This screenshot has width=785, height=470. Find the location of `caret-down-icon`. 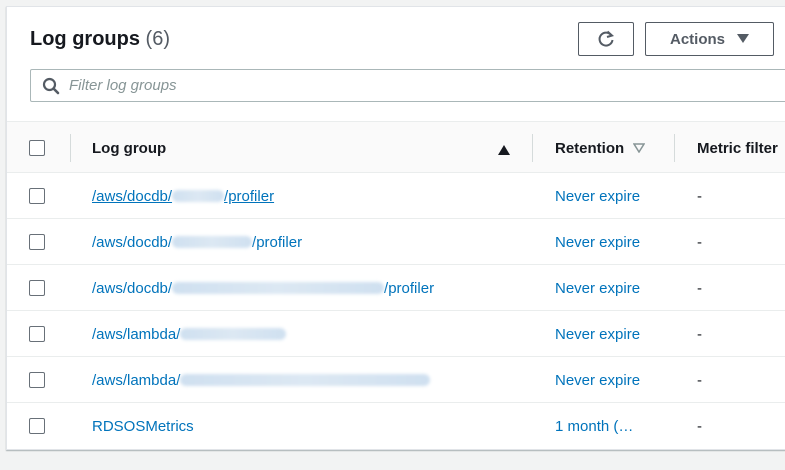

caret-down-icon is located at coordinates (743, 39).